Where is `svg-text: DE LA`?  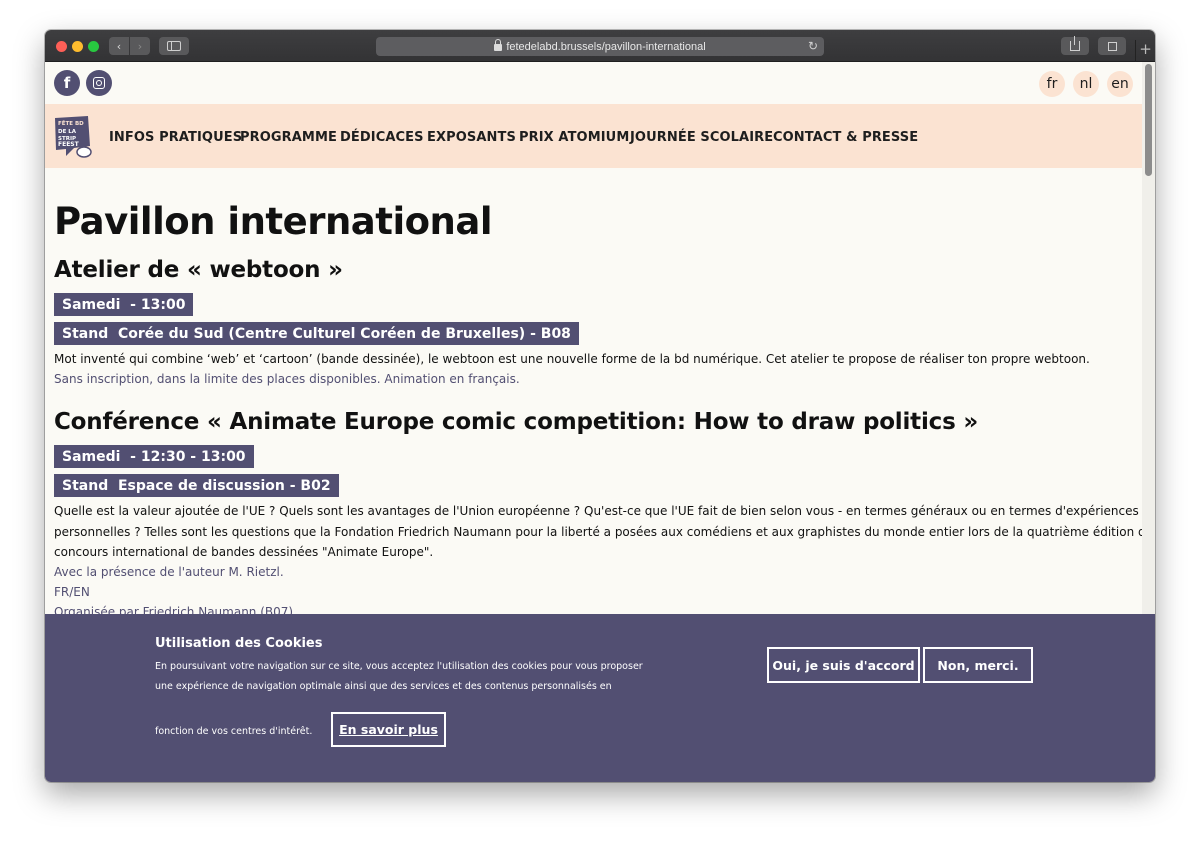
svg-text: DE LA is located at coordinates (67, 132).